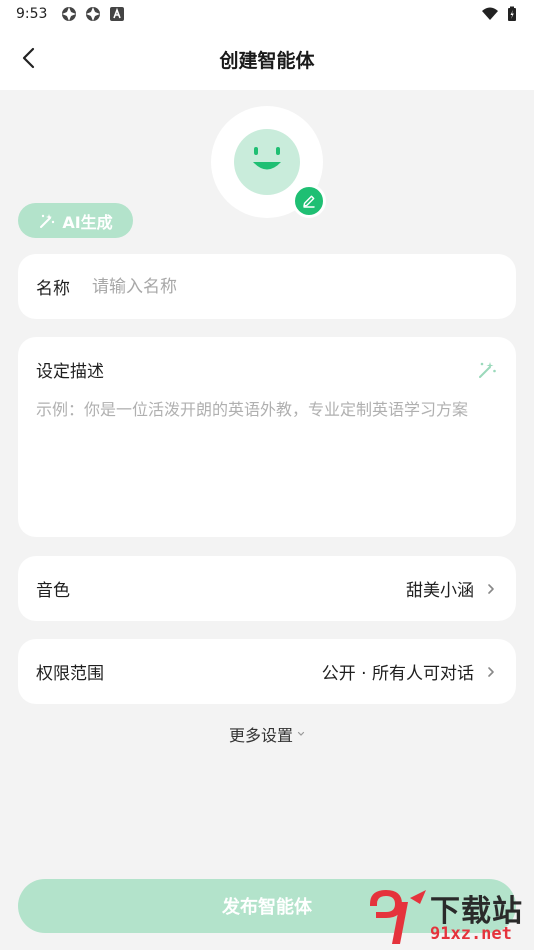 This screenshot has width=534, height=950. Describe the element at coordinates (490, 13) in the screenshot. I see `wifi-icon` at that location.